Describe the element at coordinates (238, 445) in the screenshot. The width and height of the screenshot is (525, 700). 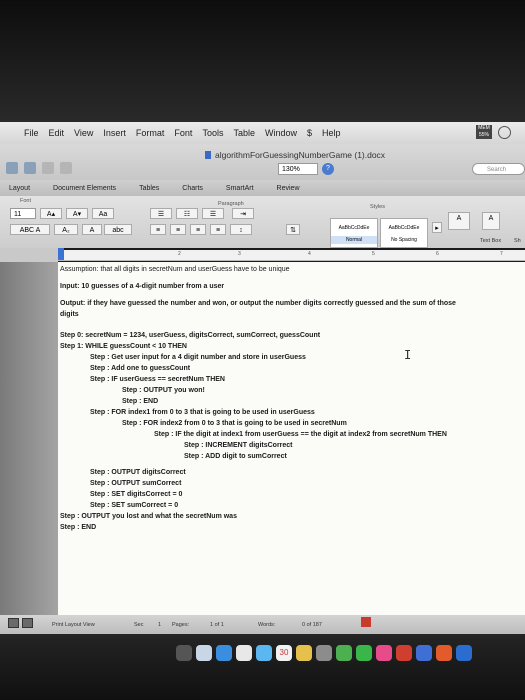
I see `doc-line-increment: Step : INCREMENT digitsCorrect` at that location.